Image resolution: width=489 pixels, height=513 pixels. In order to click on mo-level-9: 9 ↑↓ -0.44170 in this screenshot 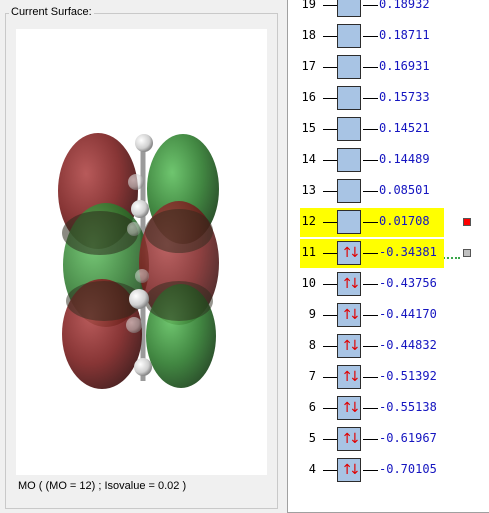, I will do `click(388, 315)`.